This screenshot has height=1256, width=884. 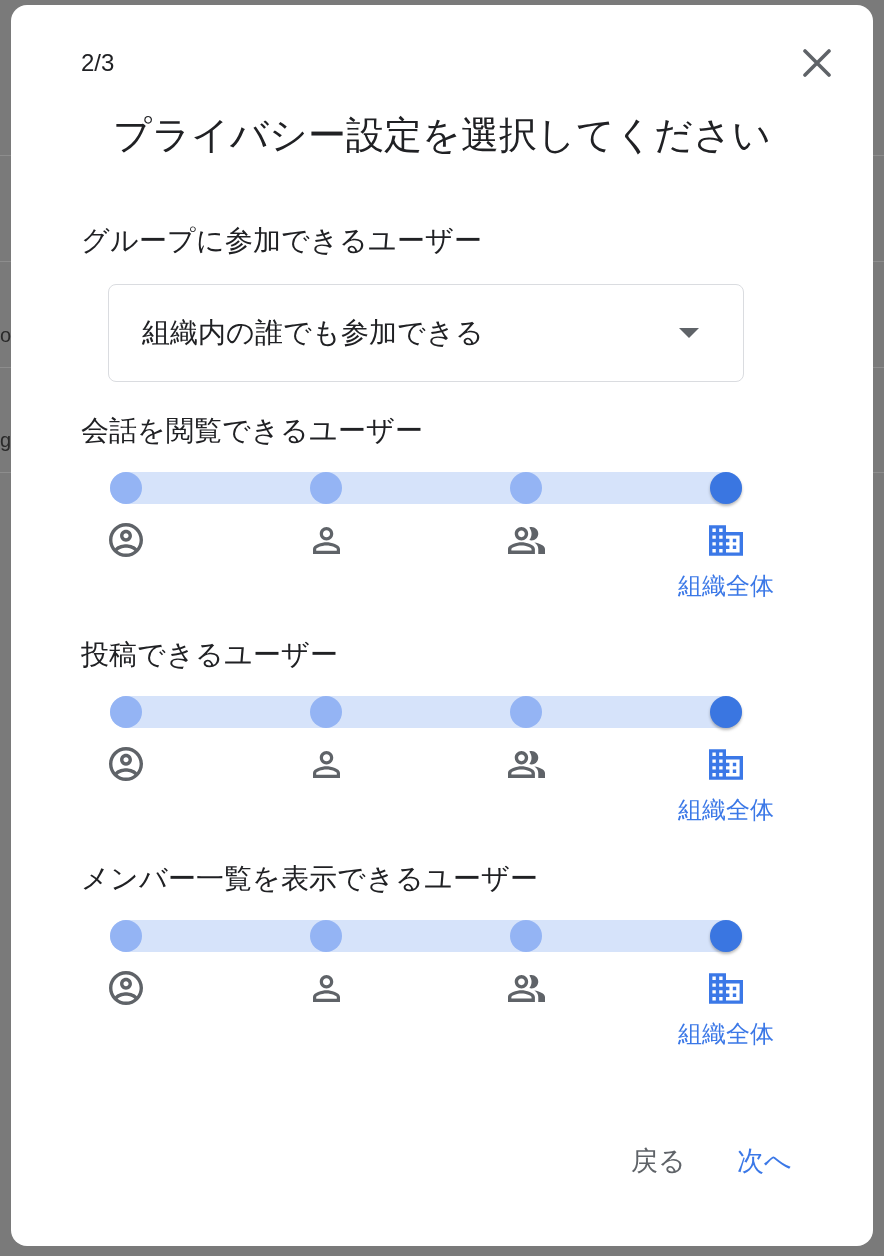 What do you see at coordinates (6, 440) in the screenshot?
I see `background-text: g` at bounding box center [6, 440].